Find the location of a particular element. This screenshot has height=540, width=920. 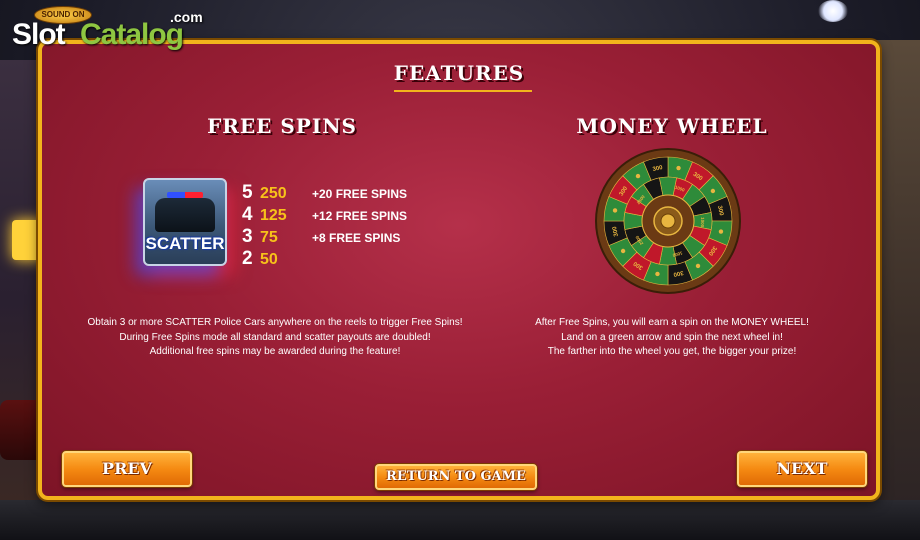

logo-word-slot: Slot is located at coordinates (39, 34).